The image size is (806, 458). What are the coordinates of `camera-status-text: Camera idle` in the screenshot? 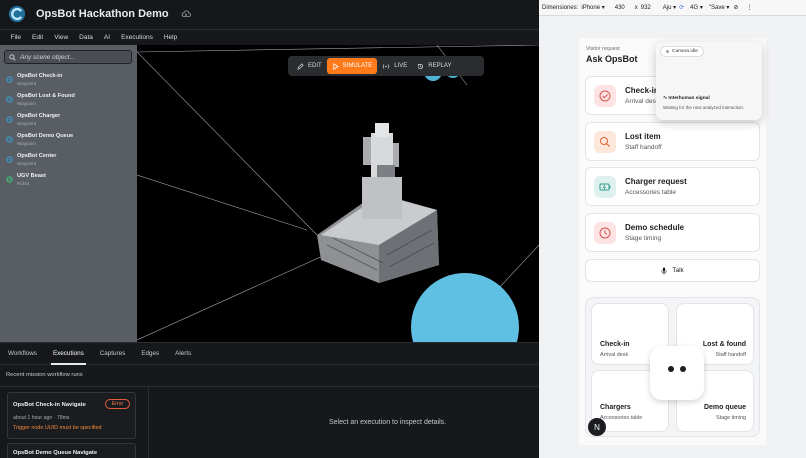 It's located at (685, 51).